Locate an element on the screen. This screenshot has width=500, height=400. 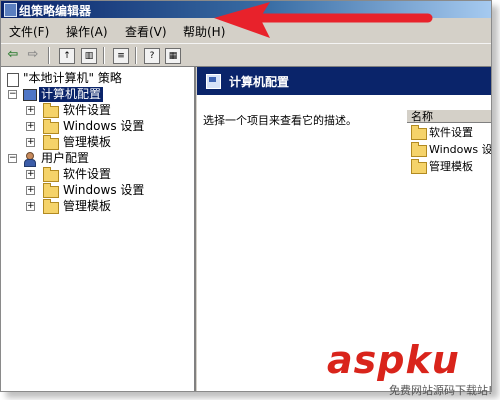
tree-item-computer-config: − 计算机配置 is located at coordinates (96, 95).